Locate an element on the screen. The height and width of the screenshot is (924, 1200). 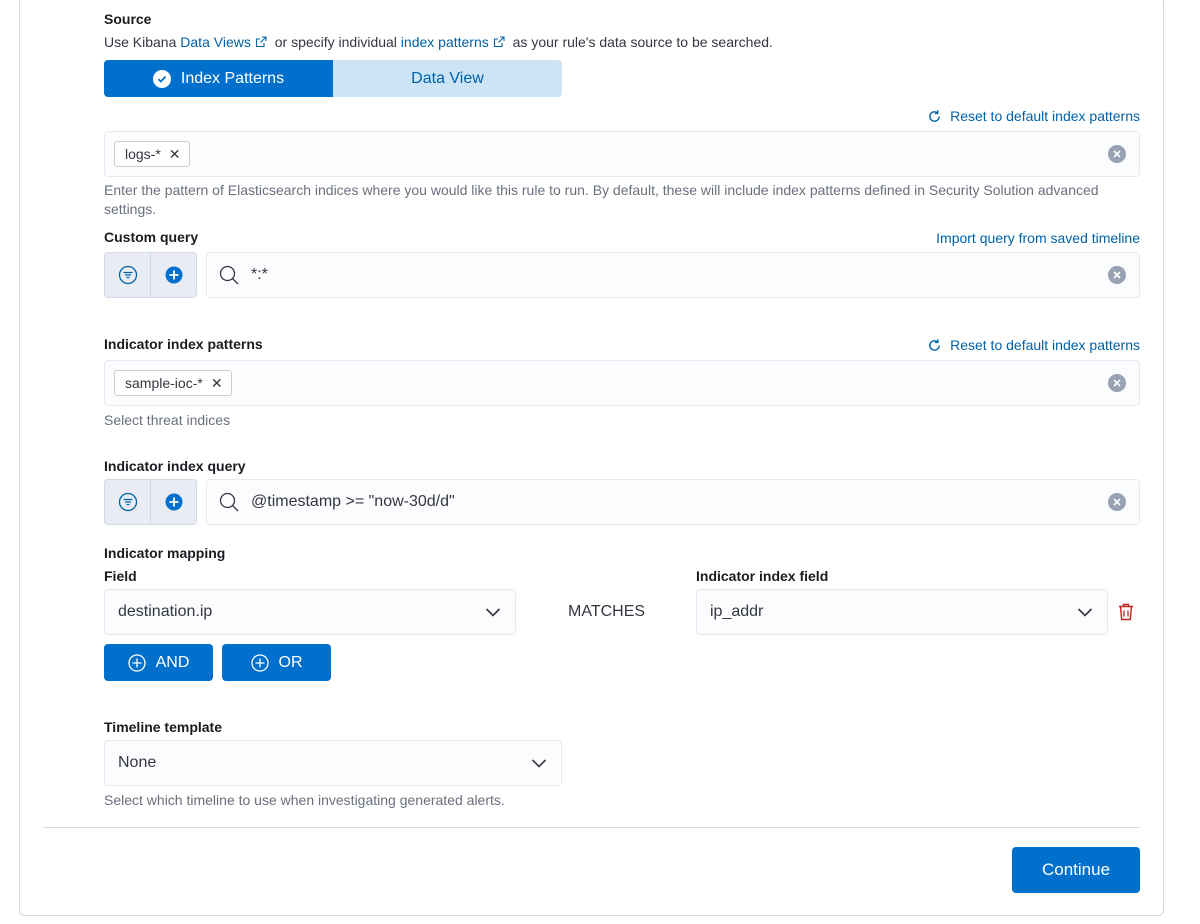
indicator-query-input: @timestamp >= "now-30d/d" is located at coordinates (673, 502).